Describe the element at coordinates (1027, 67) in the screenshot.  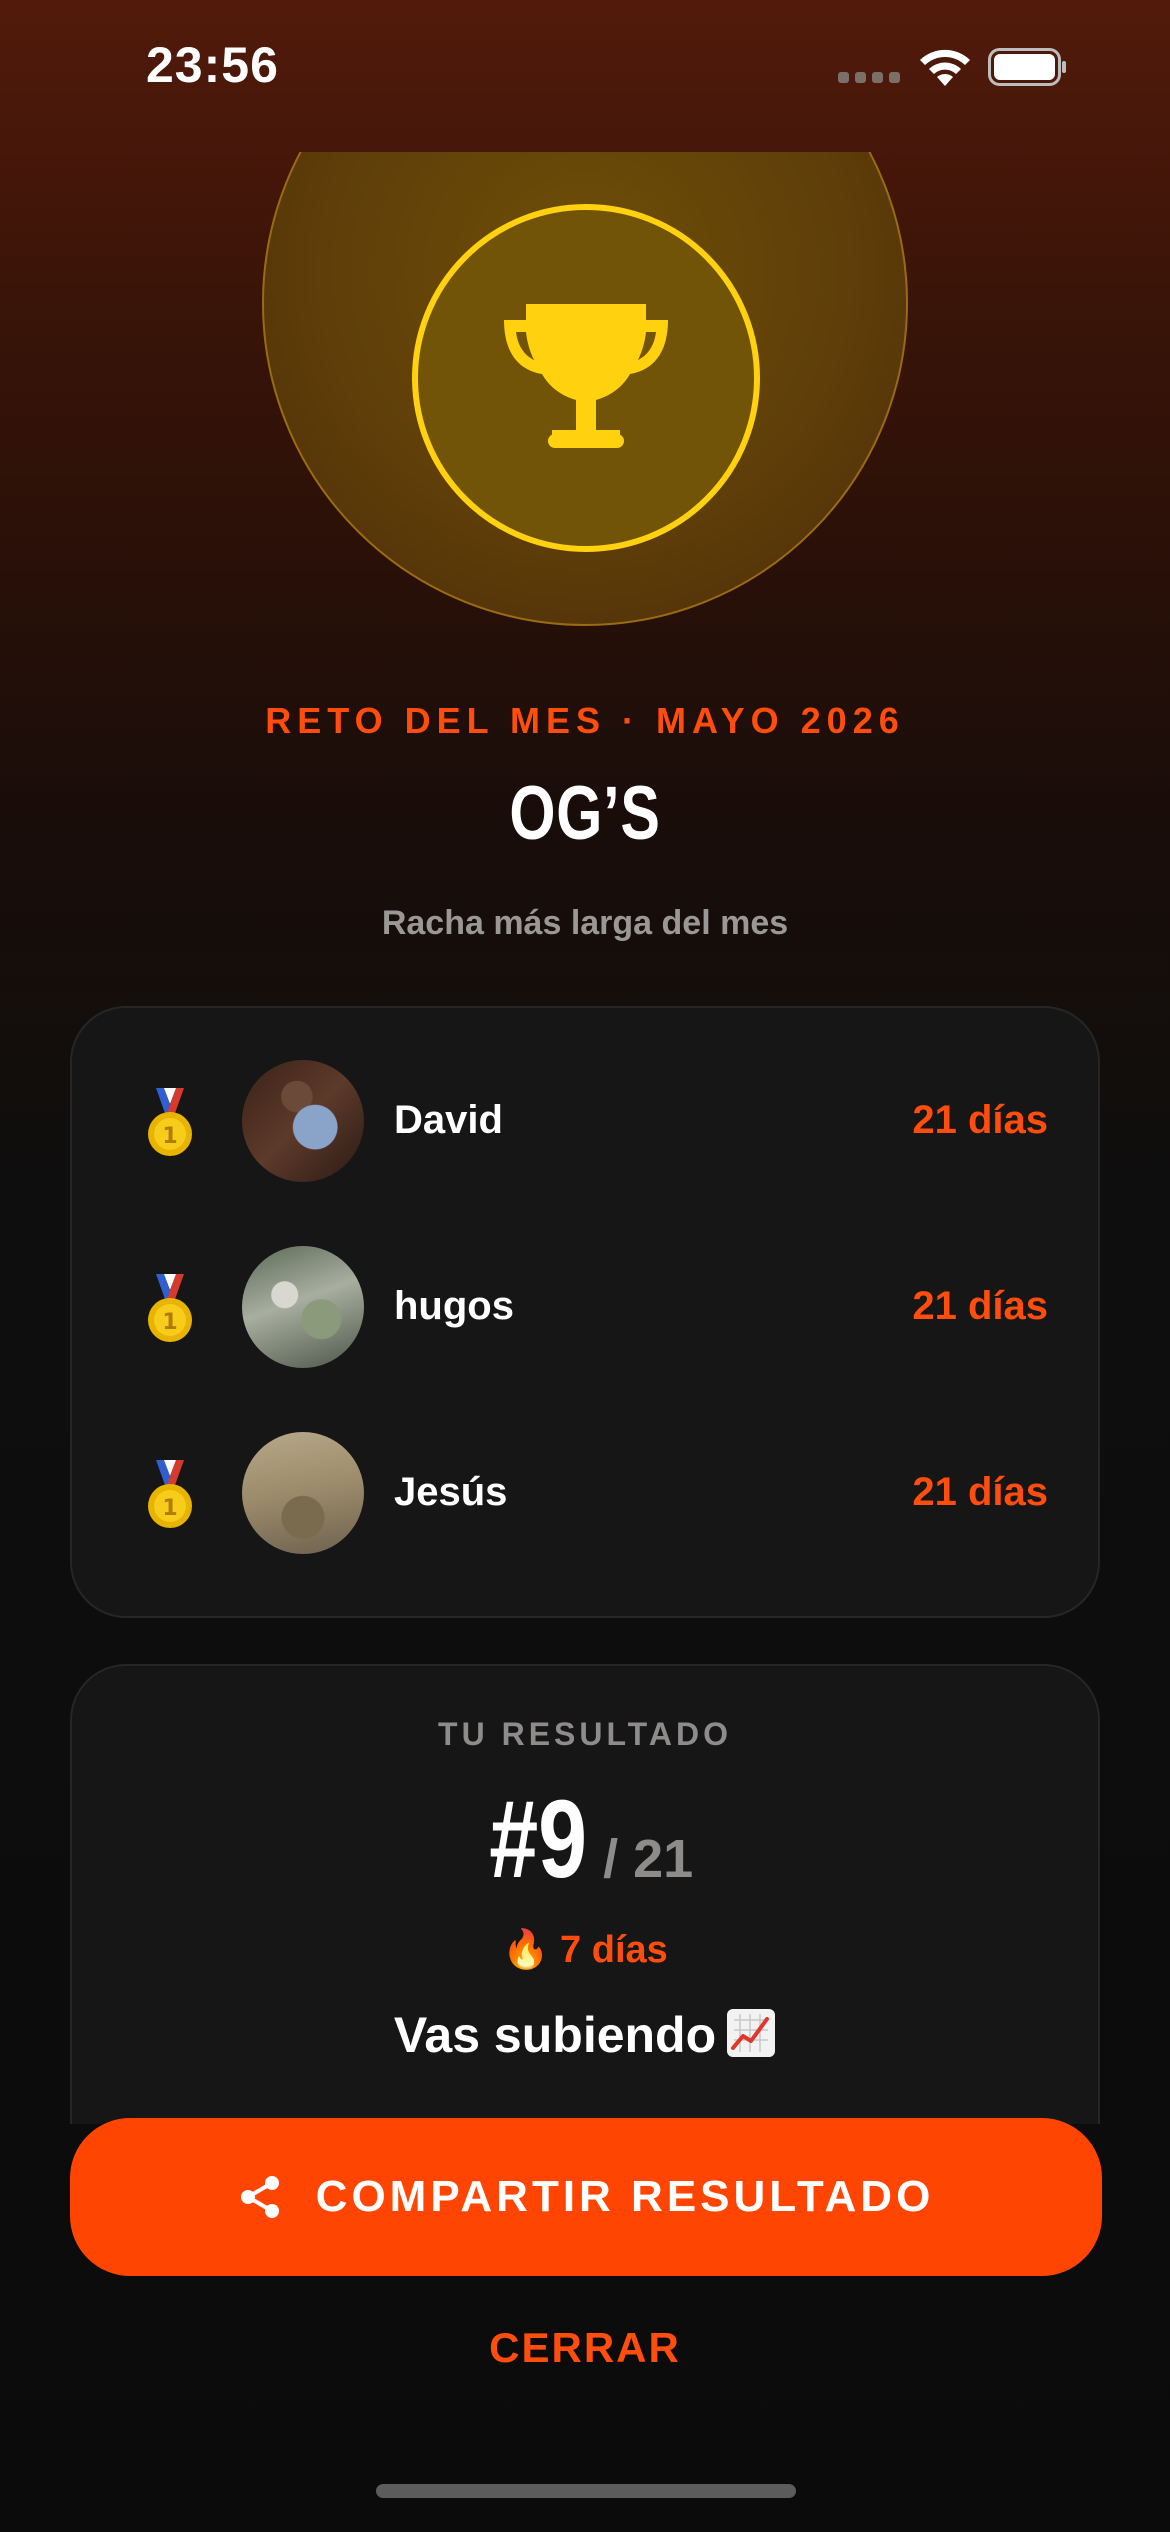
I see `battery-icon` at that location.